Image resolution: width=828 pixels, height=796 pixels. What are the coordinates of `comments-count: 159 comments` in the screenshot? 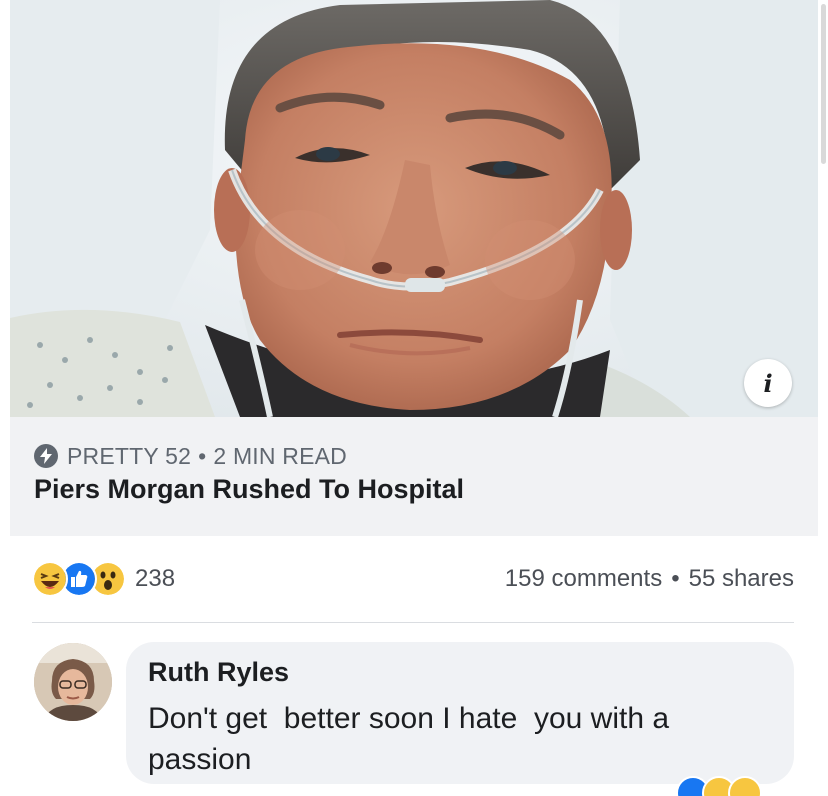 It's located at (583, 579).